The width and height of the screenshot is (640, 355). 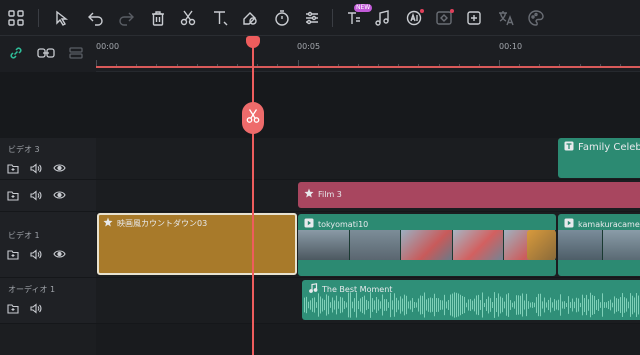 I want to click on track-effects: Film 3, so click(x=368, y=196).